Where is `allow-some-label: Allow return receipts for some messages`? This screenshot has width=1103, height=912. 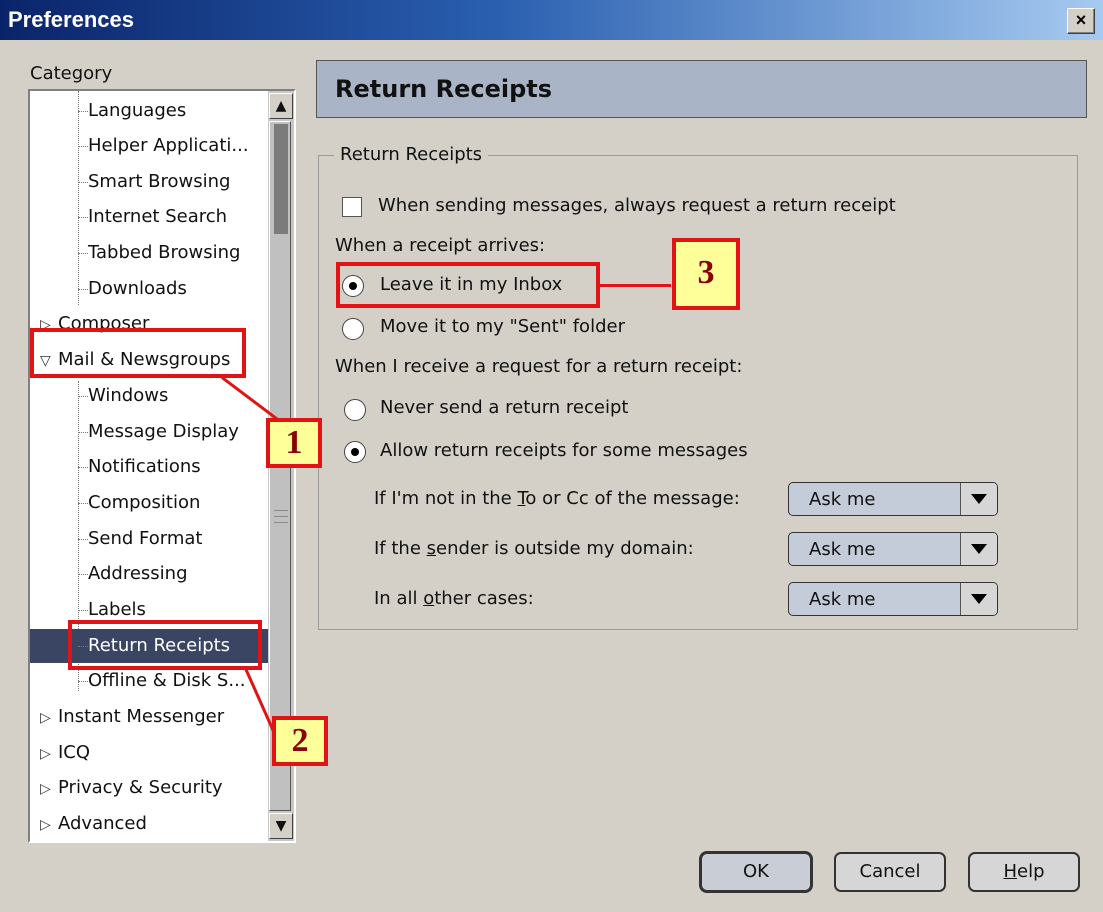
allow-some-label: Allow return receipts for some messages is located at coordinates (564, 450).